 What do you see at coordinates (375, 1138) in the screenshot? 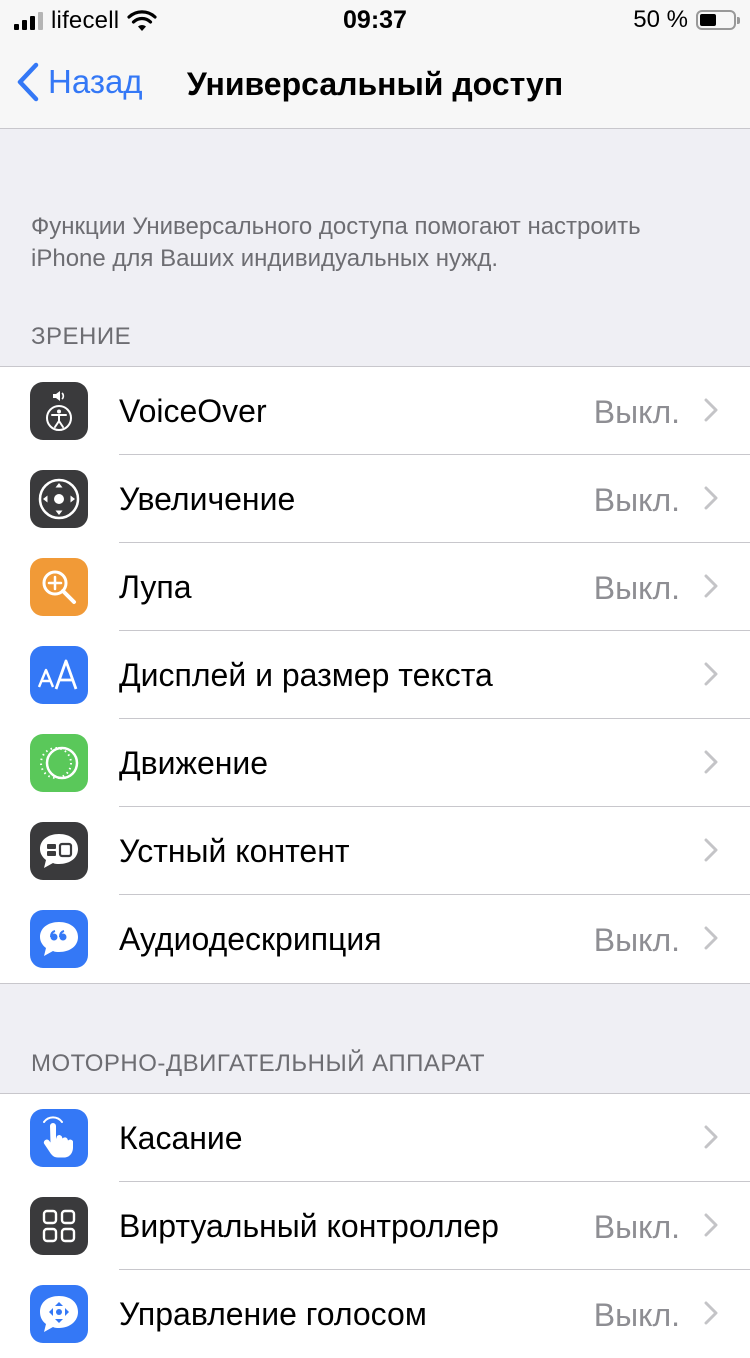
I see `settings-row-touch: Касание` at bounding box center [375, 1138].